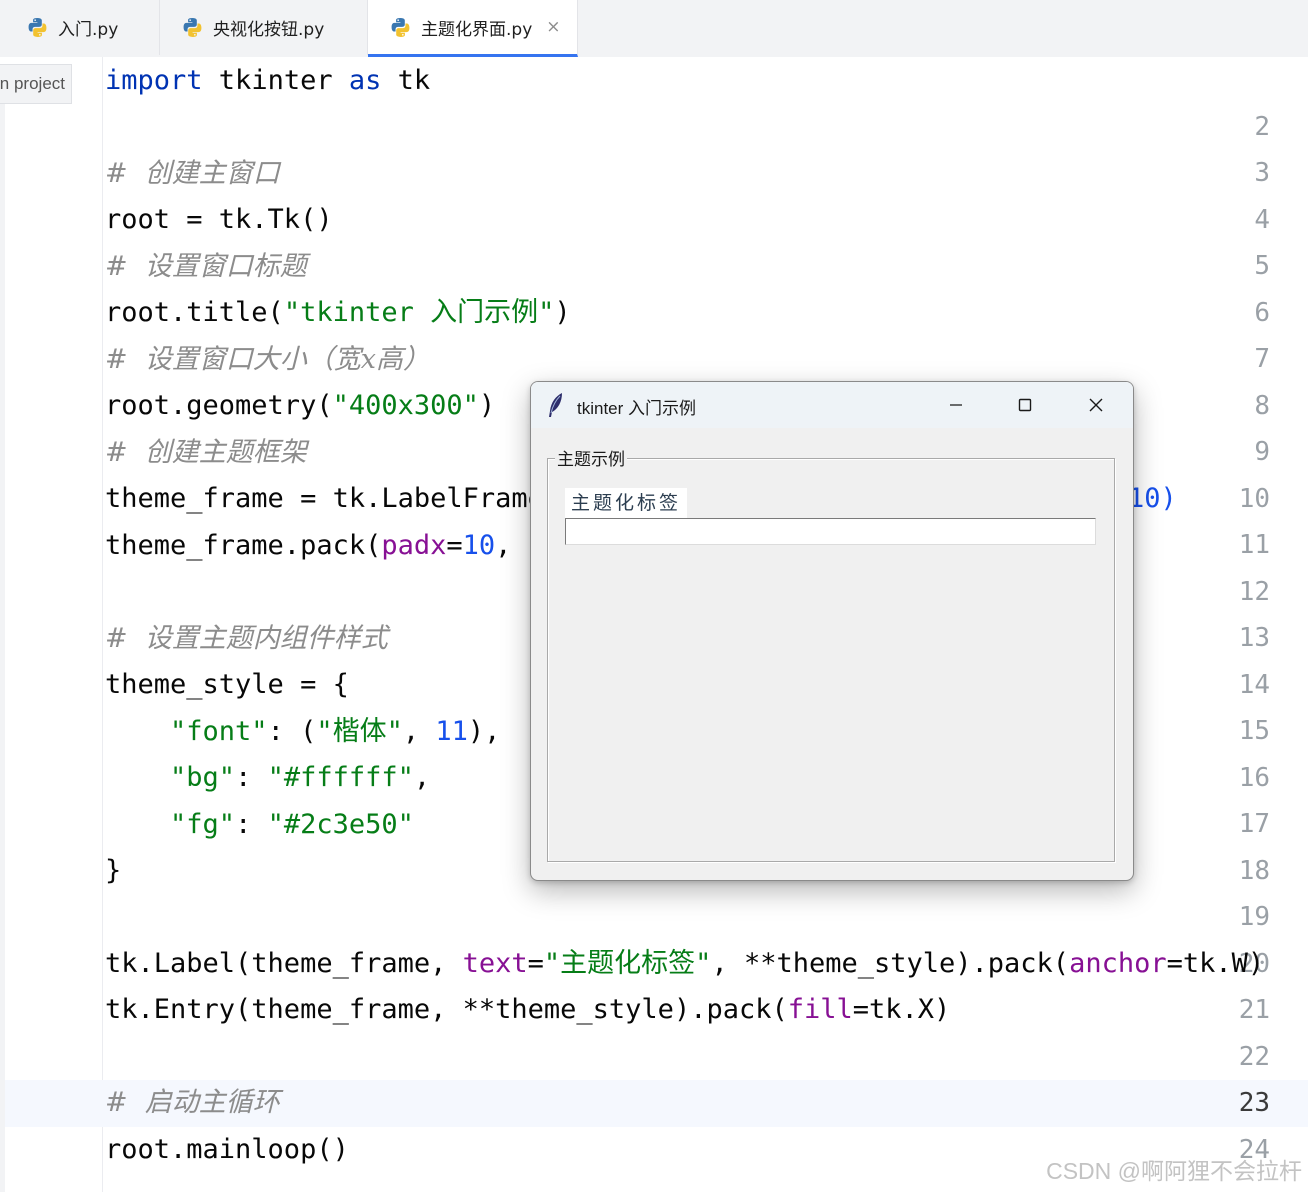 The height and width of the screenshot is (1192, 1308). What do you see at coordinates (1118, 963) in the screenshot?
I see `keyword-argument: anchor` at bounding box center [1118, 963].